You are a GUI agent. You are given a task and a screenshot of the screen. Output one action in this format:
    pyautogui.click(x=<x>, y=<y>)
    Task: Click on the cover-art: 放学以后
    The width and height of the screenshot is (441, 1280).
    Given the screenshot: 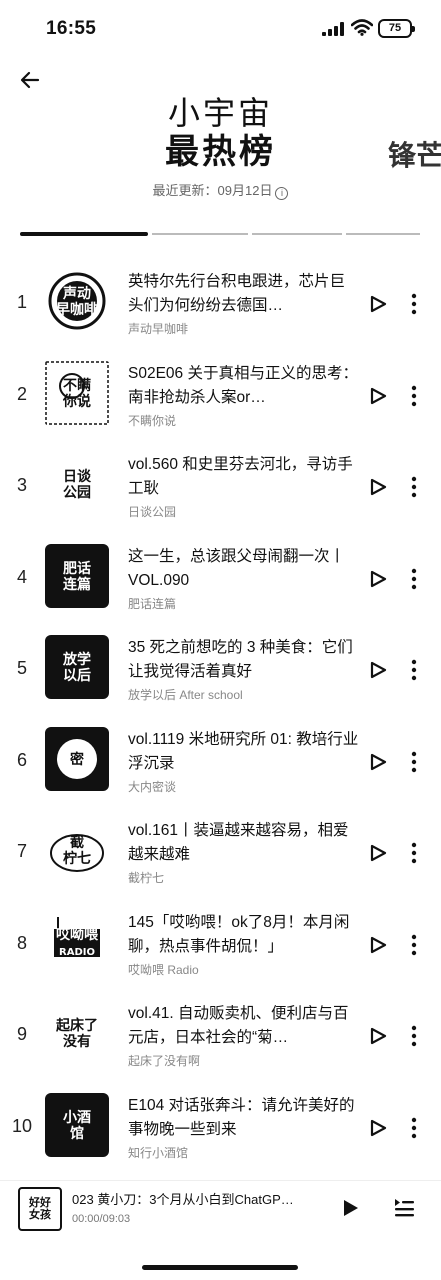 What is the action you would take?
    pyautogui.click(x=77, y=667)
    